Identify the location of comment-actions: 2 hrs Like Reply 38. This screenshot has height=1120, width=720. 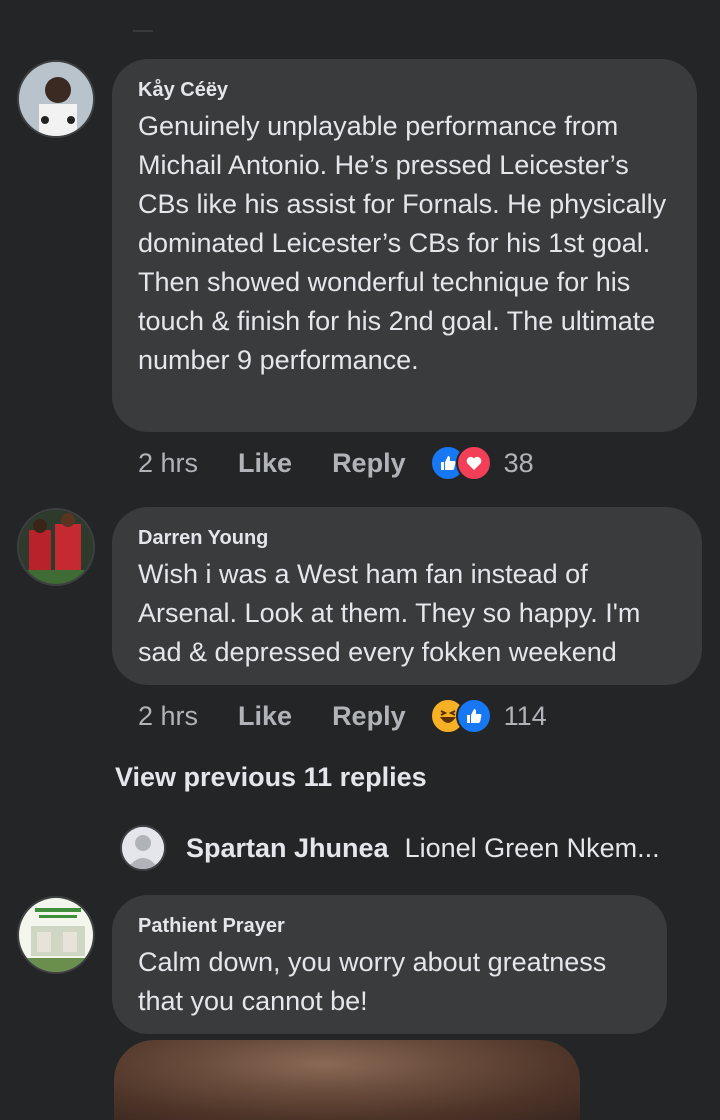
(336, 463).